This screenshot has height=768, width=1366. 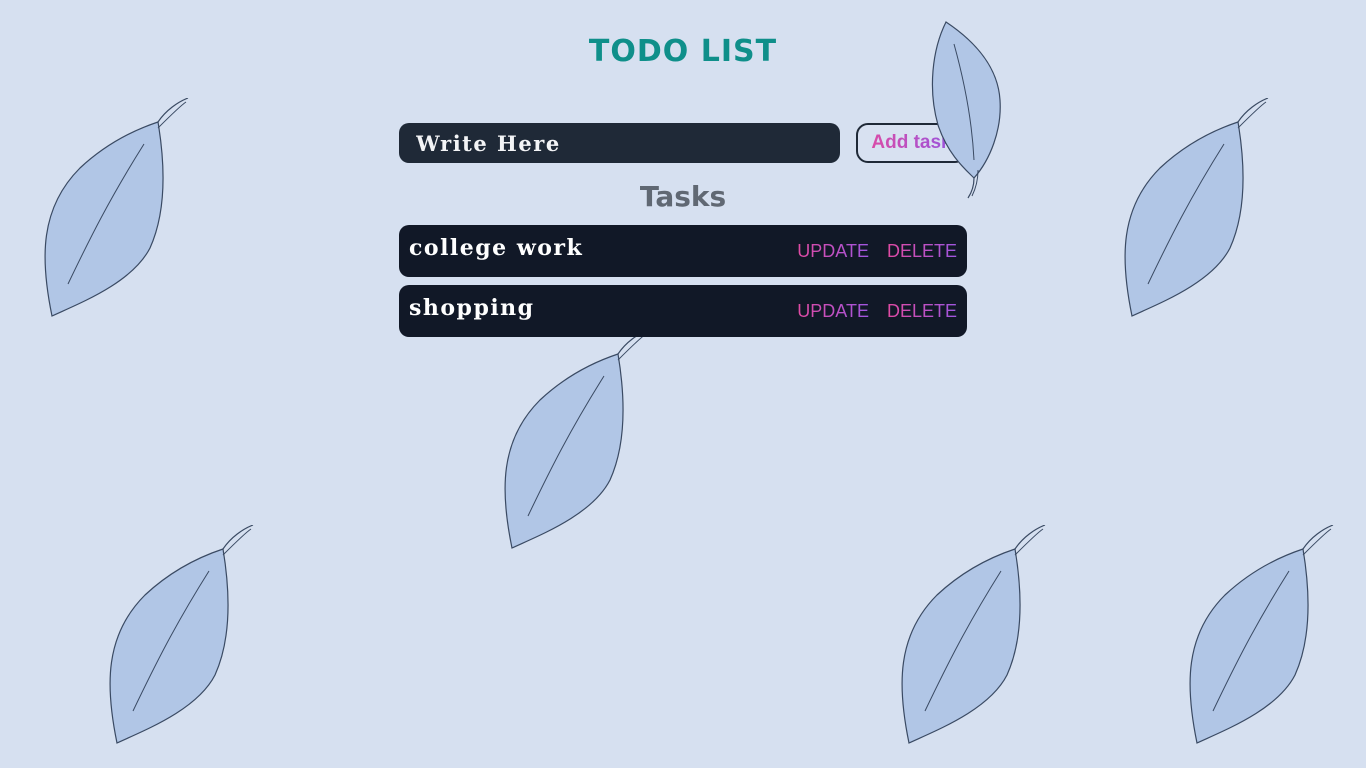 I want to click on task-input-container, so click(x=619, y=143).